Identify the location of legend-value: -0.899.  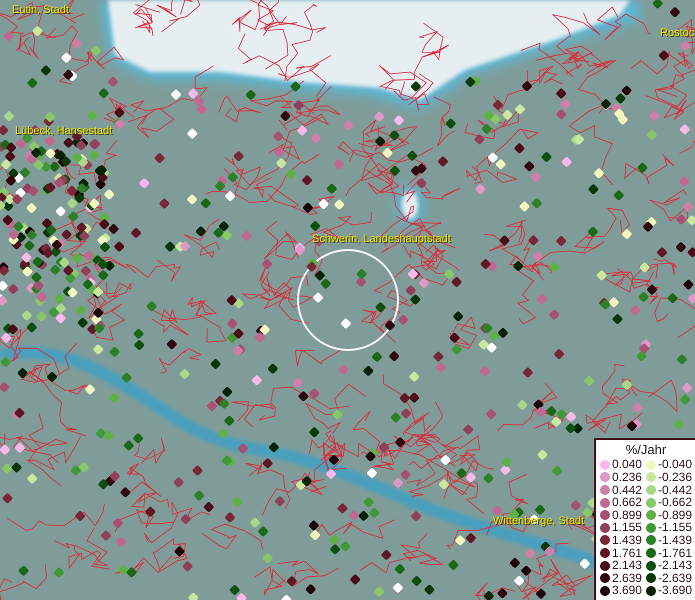
(675, 515).